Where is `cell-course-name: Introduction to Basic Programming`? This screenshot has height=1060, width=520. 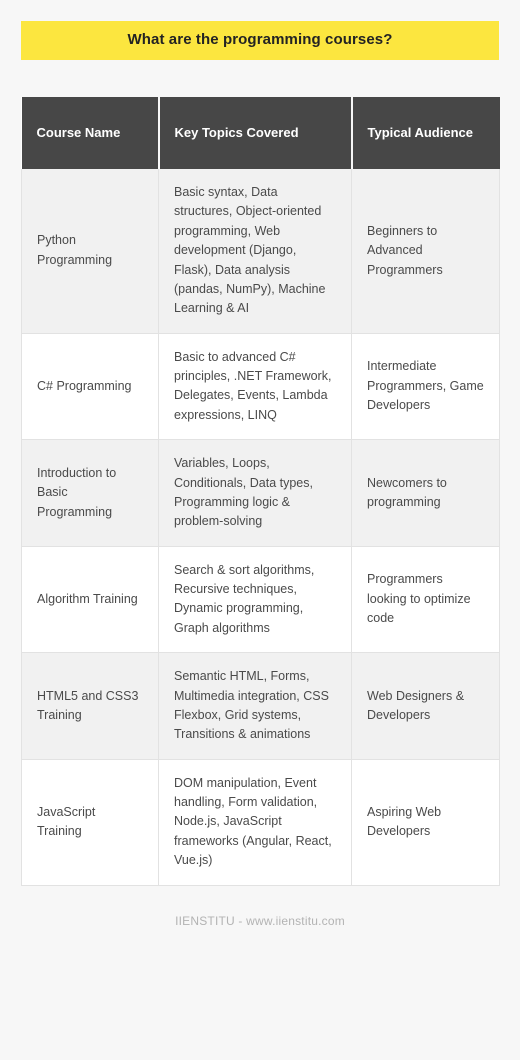 cell-course-name: Introduction to Basic Programming is located at coordinates (90, 493).